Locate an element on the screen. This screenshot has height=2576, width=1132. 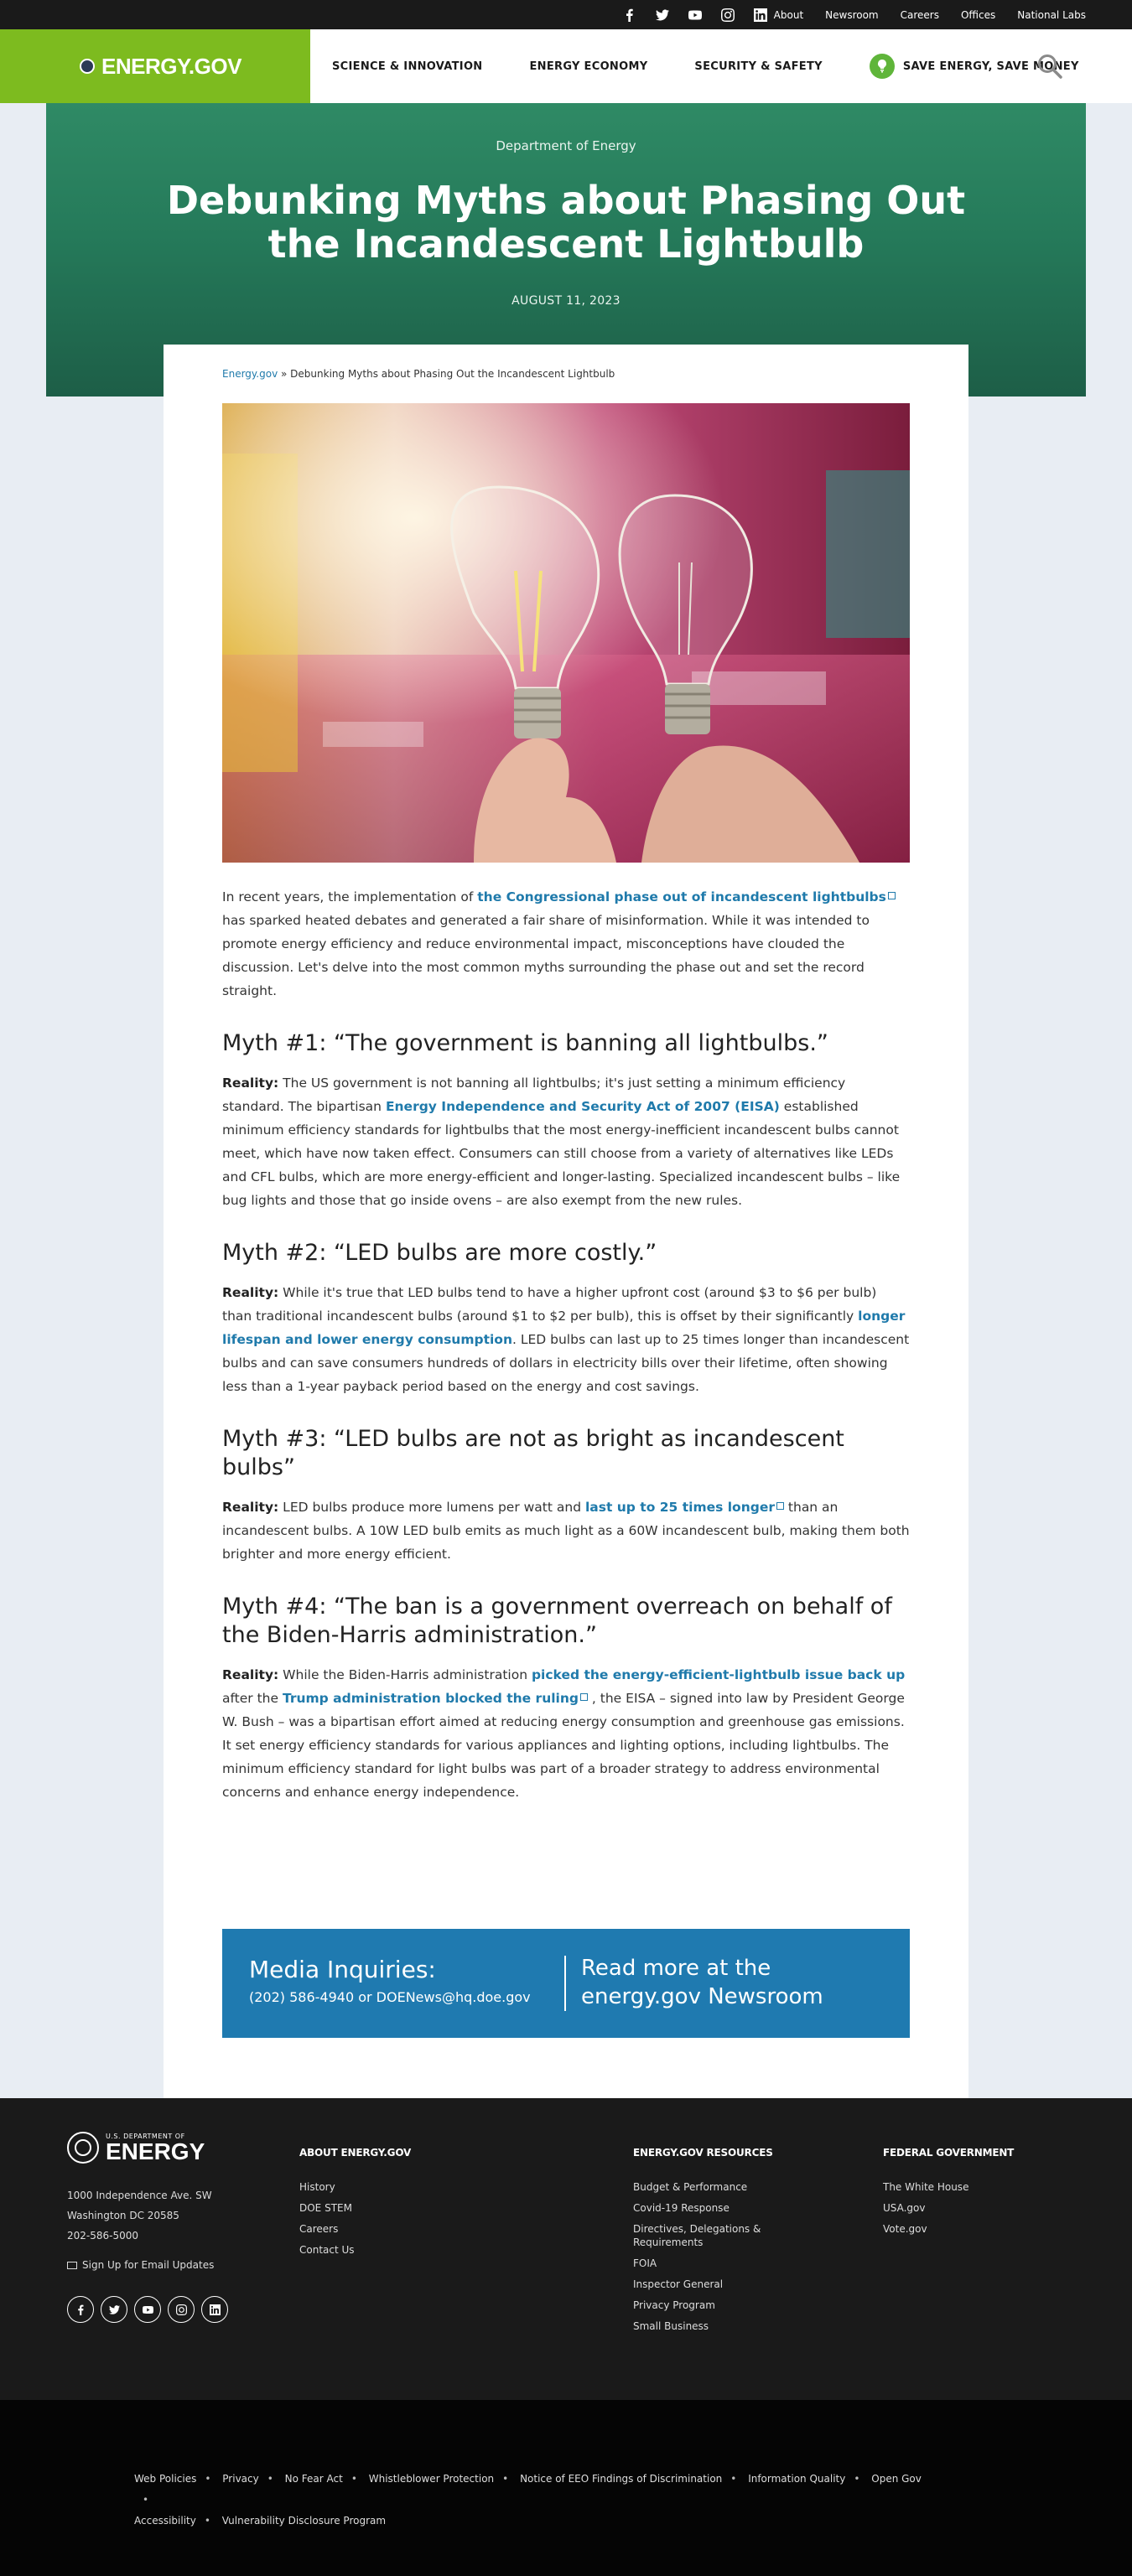
link-privacy: Privacy is located at coordinates (240, 2479).